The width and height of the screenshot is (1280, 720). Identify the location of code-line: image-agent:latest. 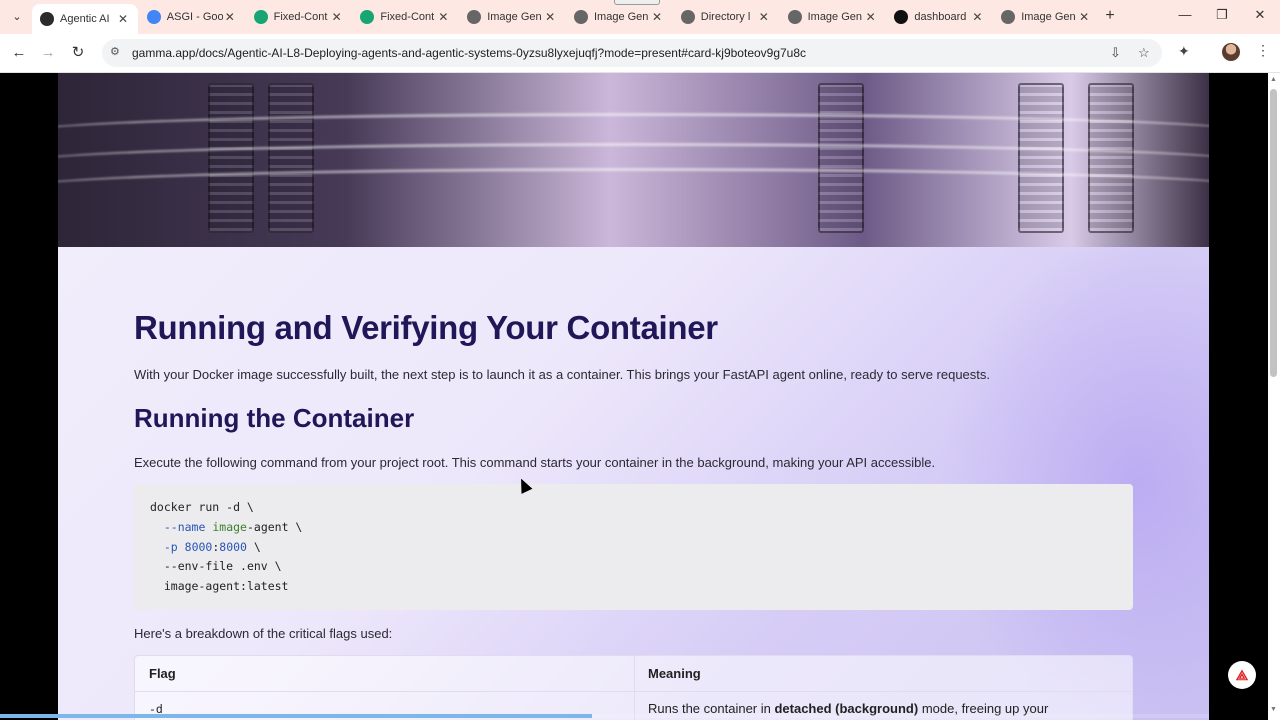
(633, 589).